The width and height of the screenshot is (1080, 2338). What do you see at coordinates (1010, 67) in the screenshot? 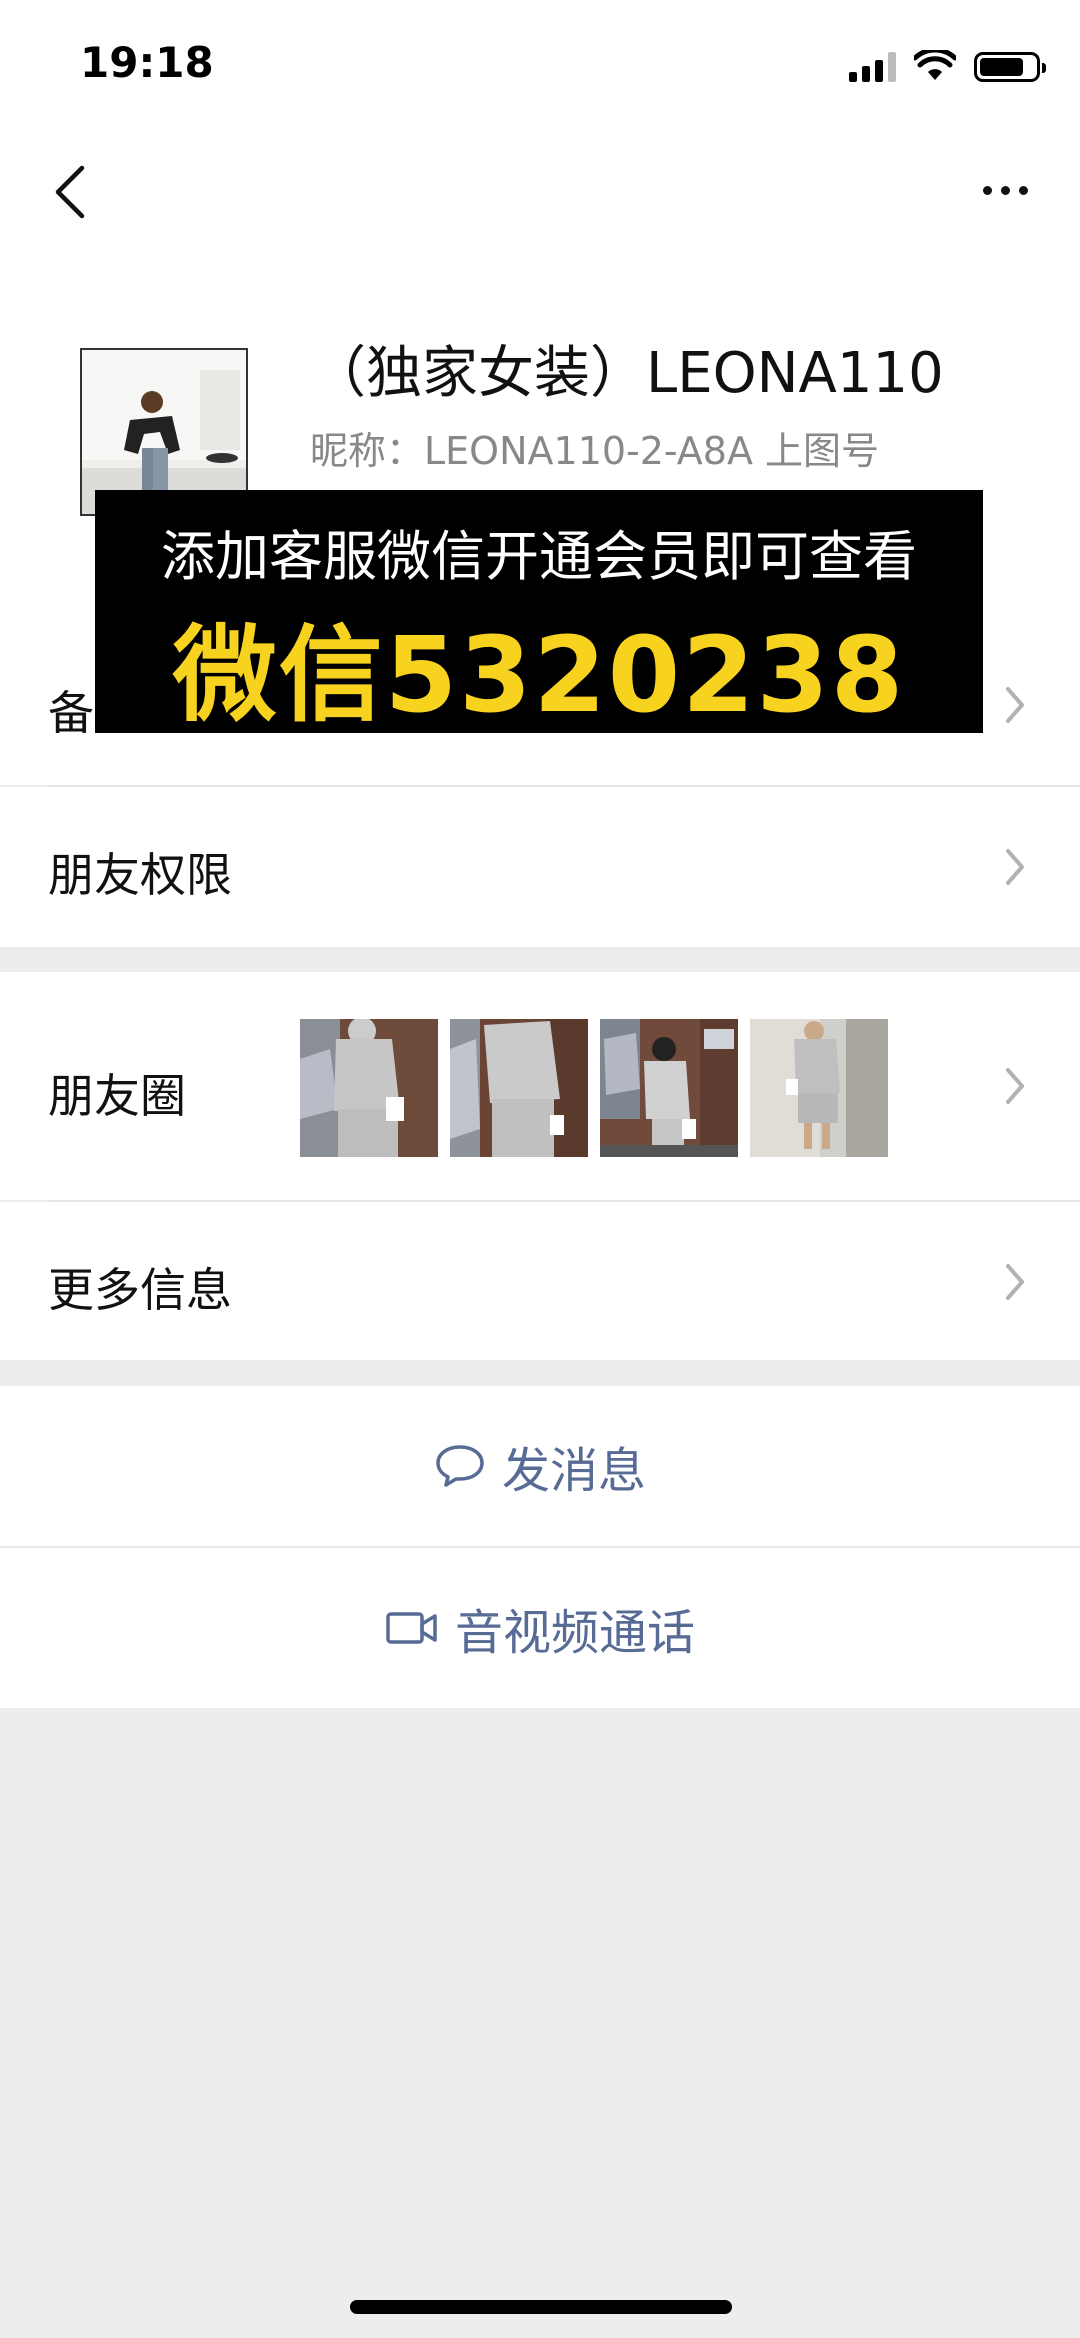
I see `battery-icon` at bounding box center [1010, 67].